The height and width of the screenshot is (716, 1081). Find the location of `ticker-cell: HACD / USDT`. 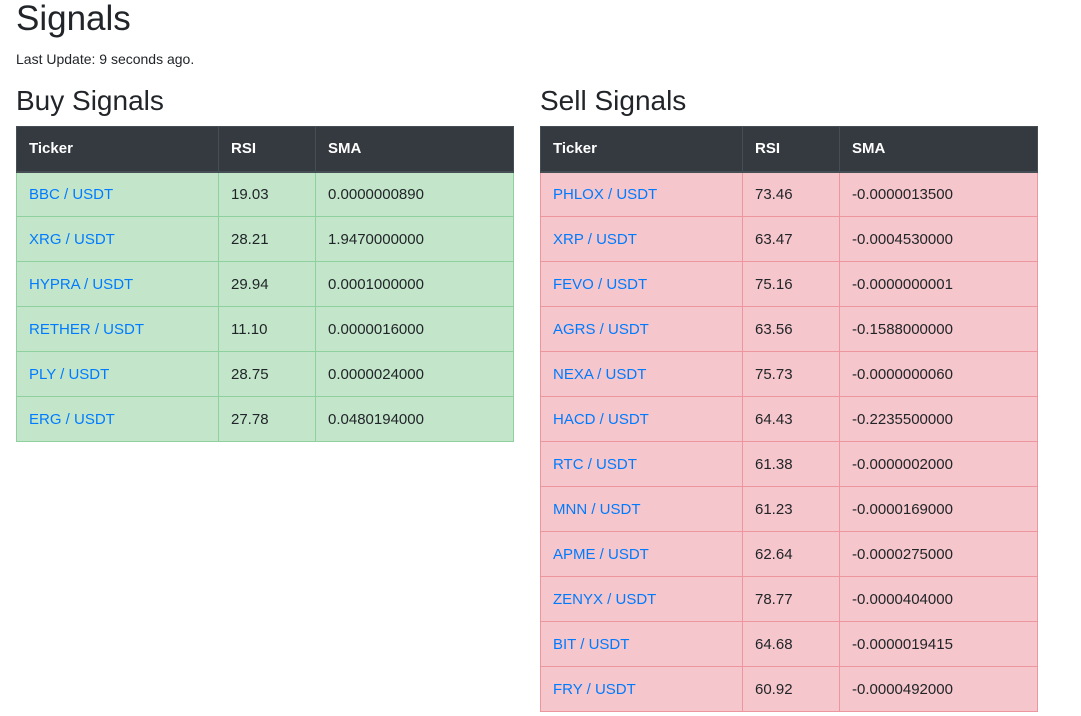

ticker-cell: HACD / USDT is located at coordinates (641, 419).